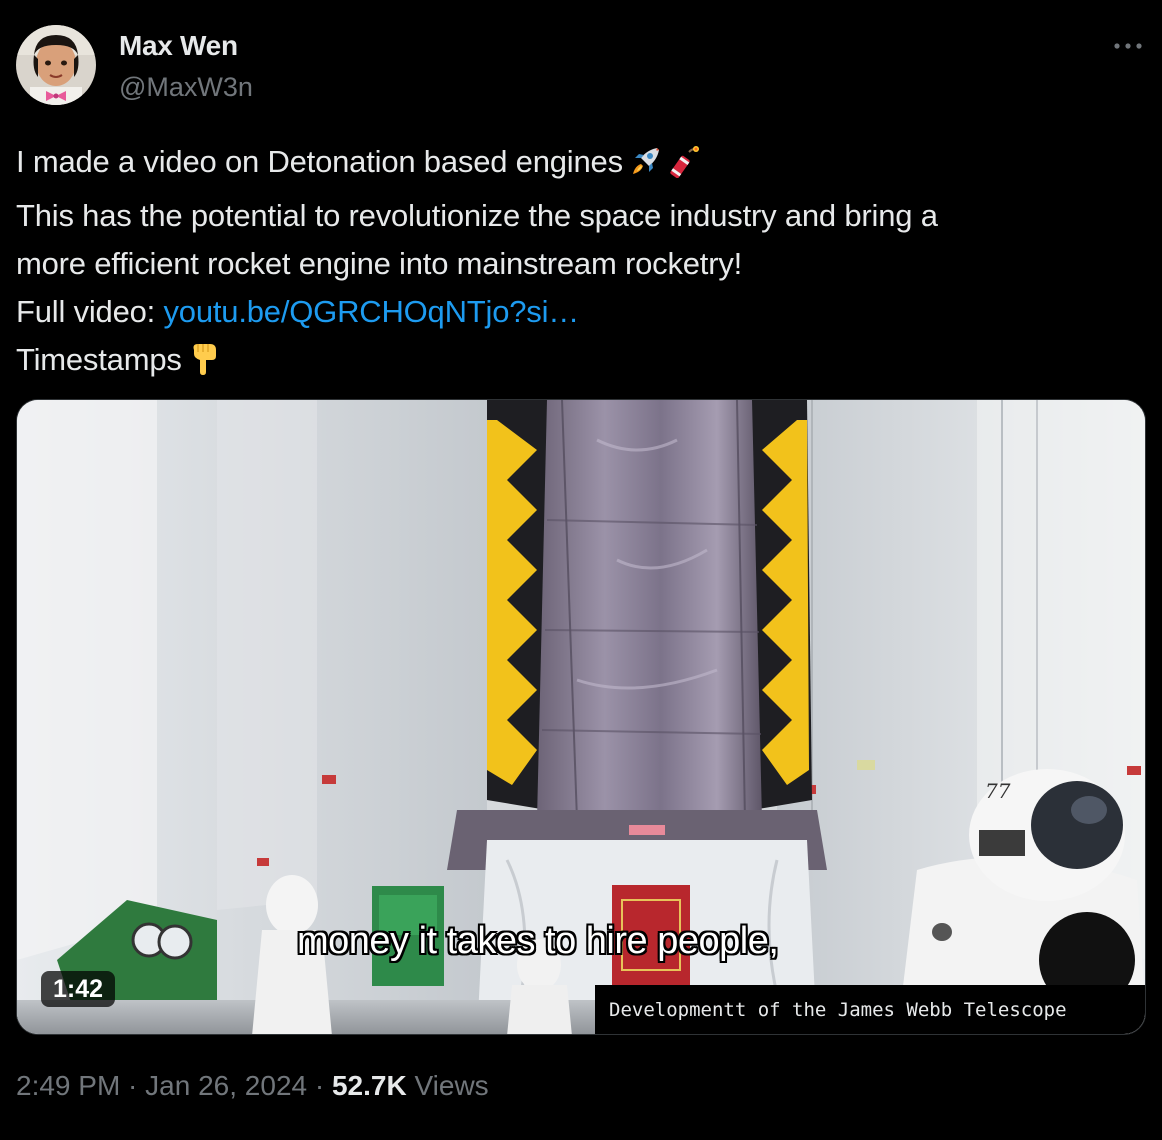 This screenshot has width=1162, height=1140. I want to click on avatar-image, so click(56, 65).